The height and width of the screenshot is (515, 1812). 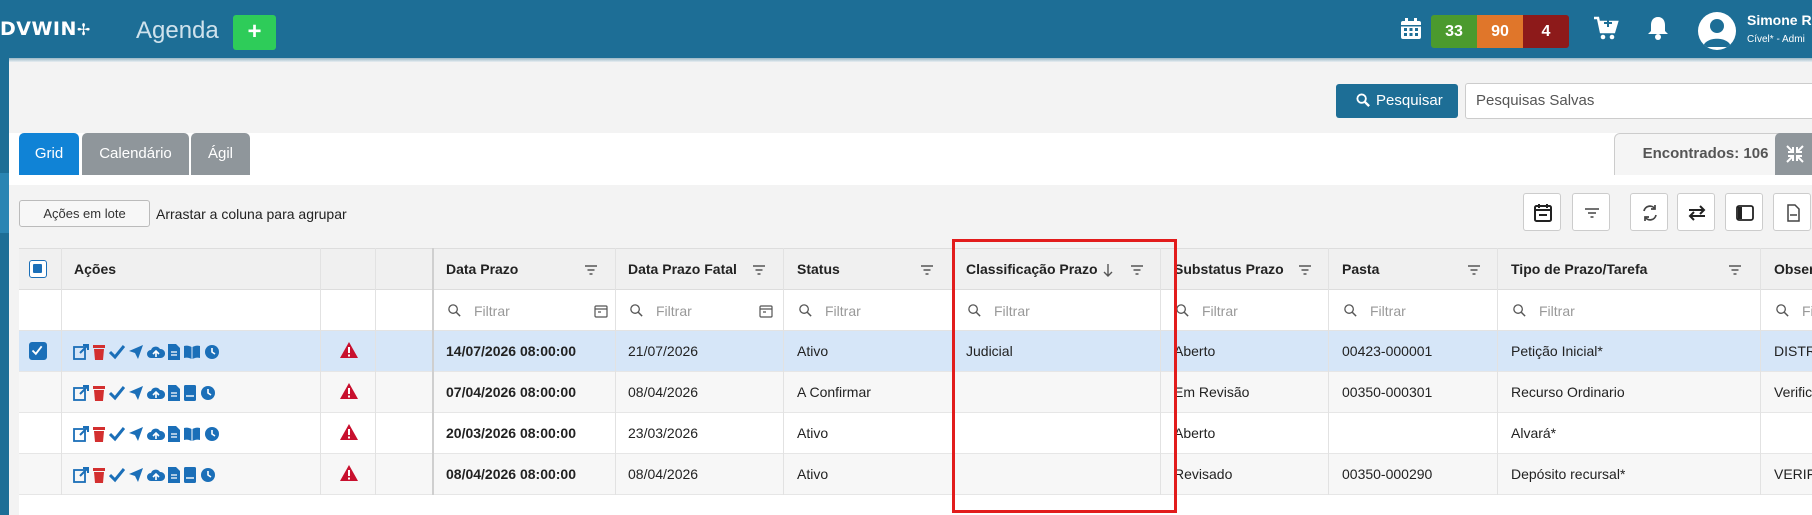 What do you see at coordinates (1717, 31) in the screenshot?
I see `user-avatar-icon` at bounding box center [1717, 31].